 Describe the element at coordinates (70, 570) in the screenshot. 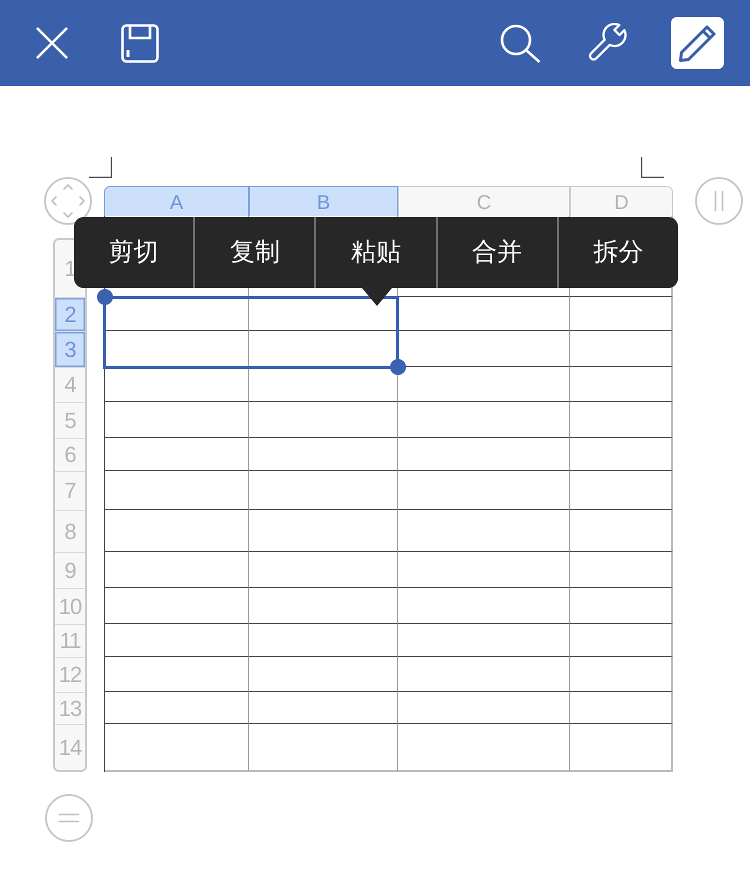

I see `row-header: 9` at that location.